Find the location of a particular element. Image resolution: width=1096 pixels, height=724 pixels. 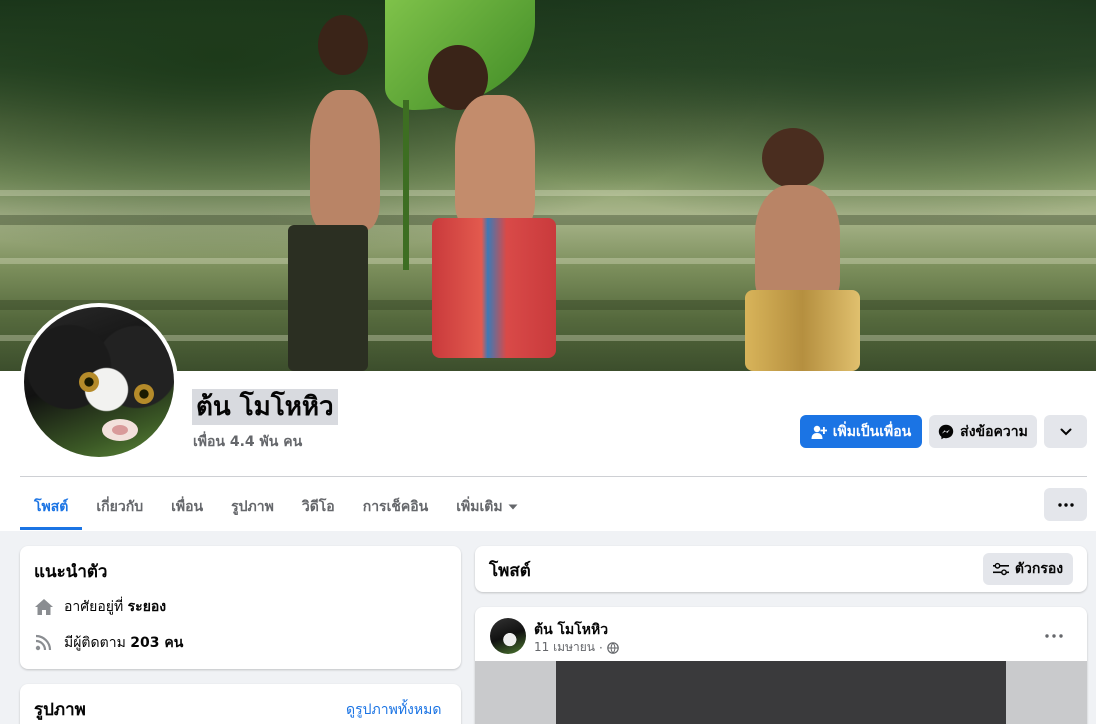

tab-label: การเช็คอิน is located at coordinates (395, 507).